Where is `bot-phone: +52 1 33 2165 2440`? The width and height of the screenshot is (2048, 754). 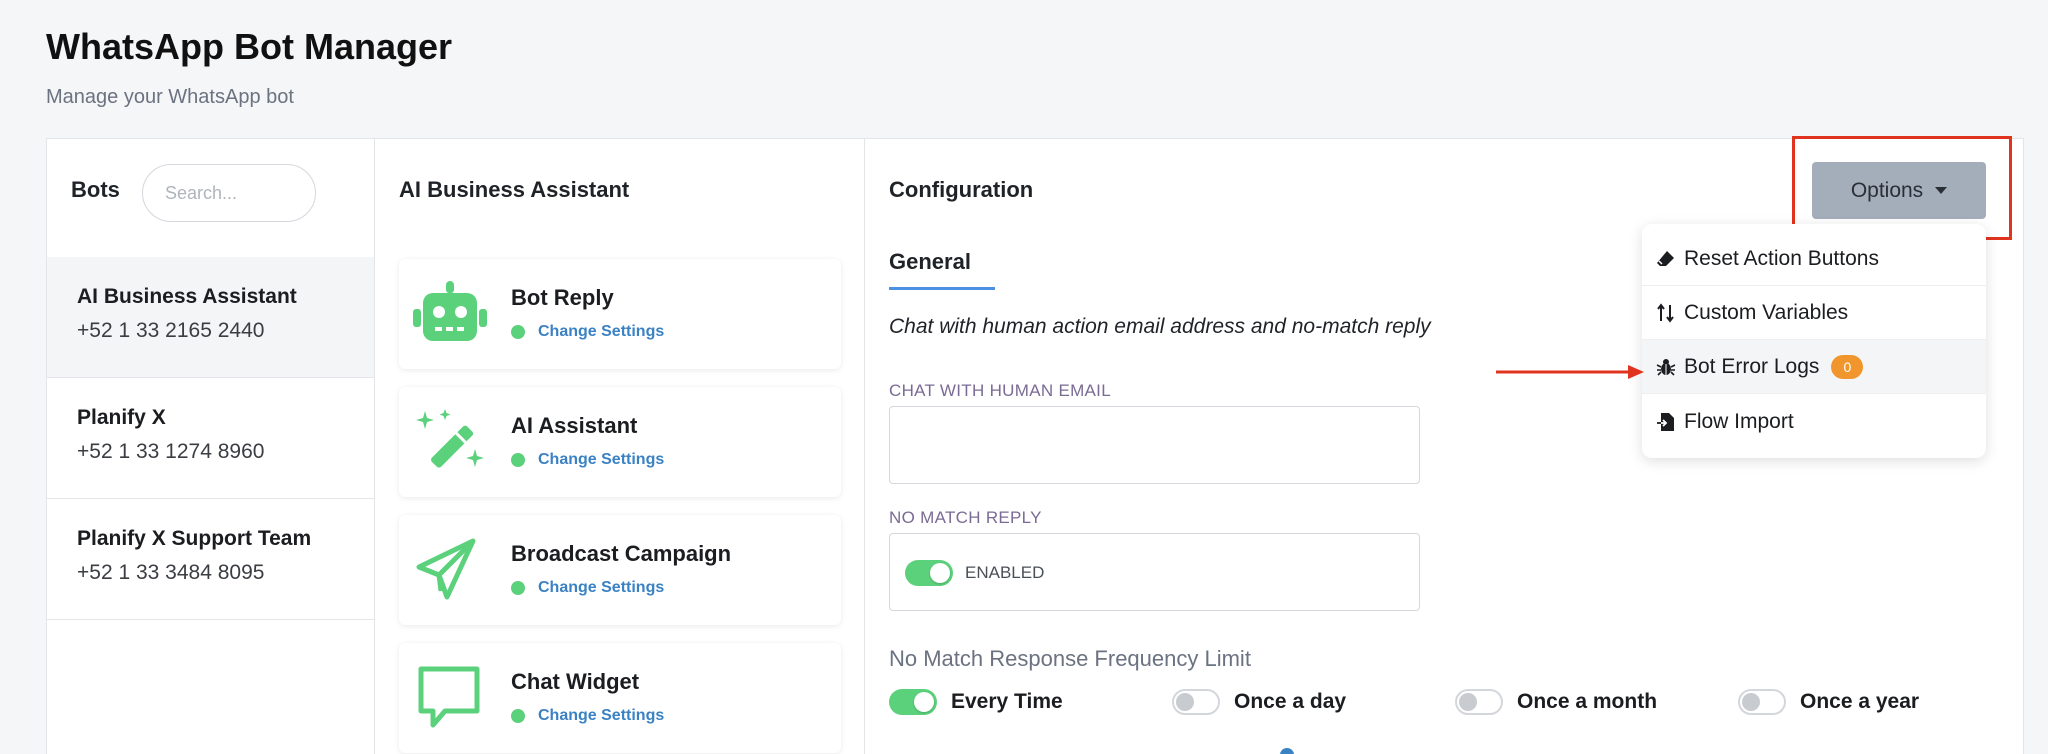 bot-phone: +52 1 33 2165 2440 is located at coordinates (171, 330).